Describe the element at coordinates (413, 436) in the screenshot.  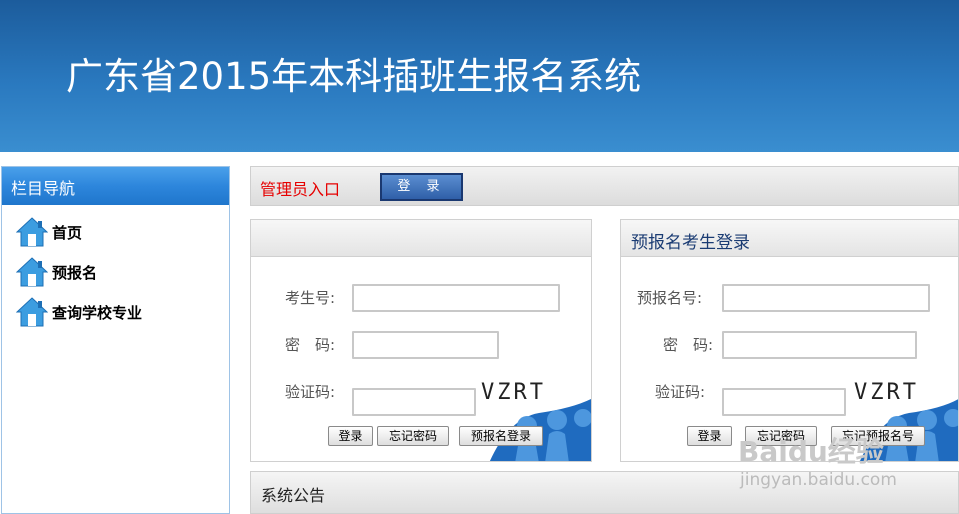
I see `forgot-password-button: 忘记密码` at that location.